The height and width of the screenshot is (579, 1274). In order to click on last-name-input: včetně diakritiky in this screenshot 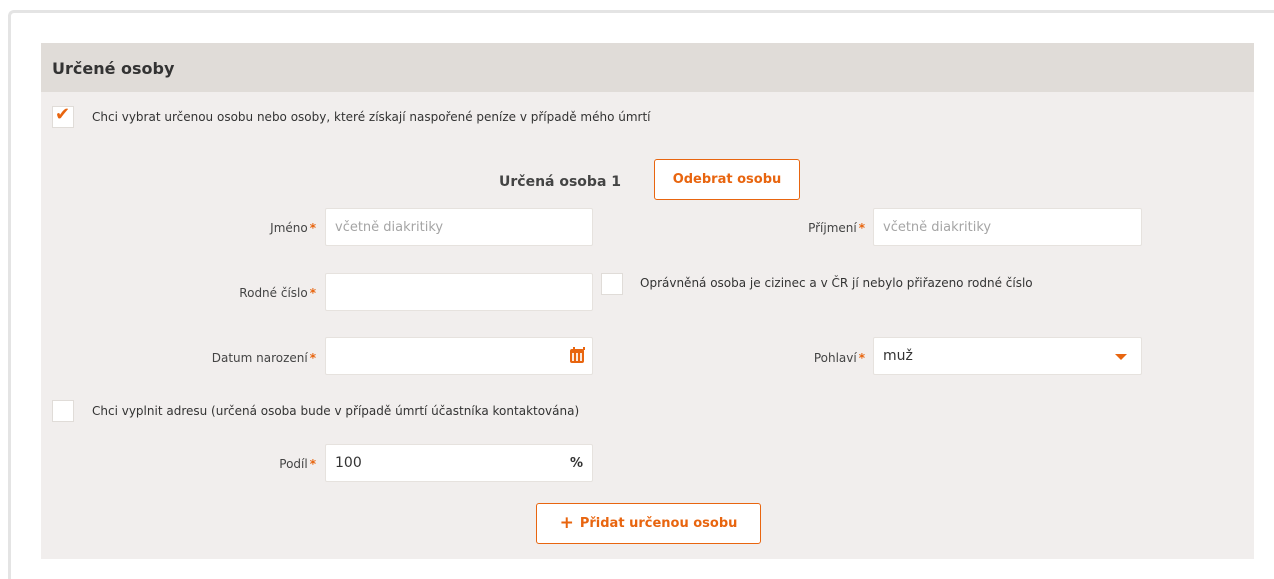, I will do `click(1007, 227)`.